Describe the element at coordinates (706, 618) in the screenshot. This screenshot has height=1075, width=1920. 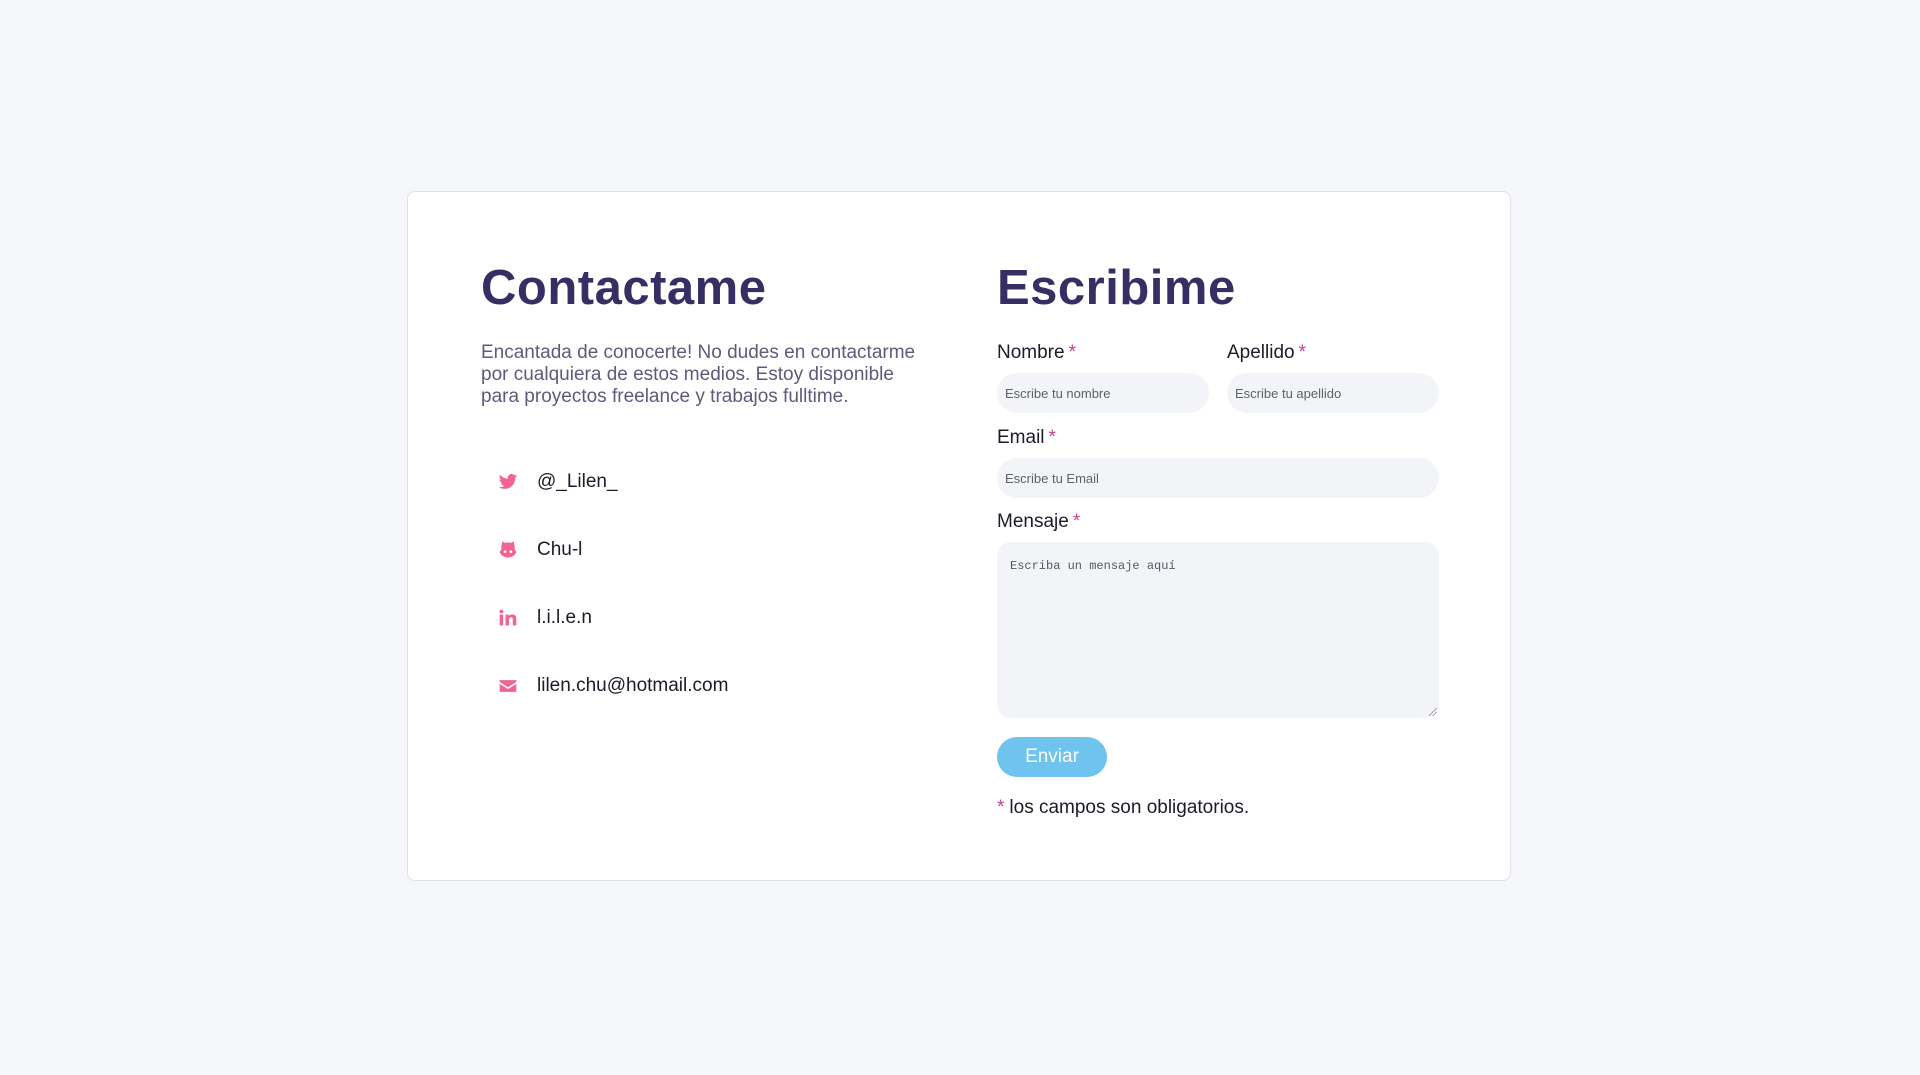
I see `contact-item-linkedin: l.i.l.e.n` at that location.